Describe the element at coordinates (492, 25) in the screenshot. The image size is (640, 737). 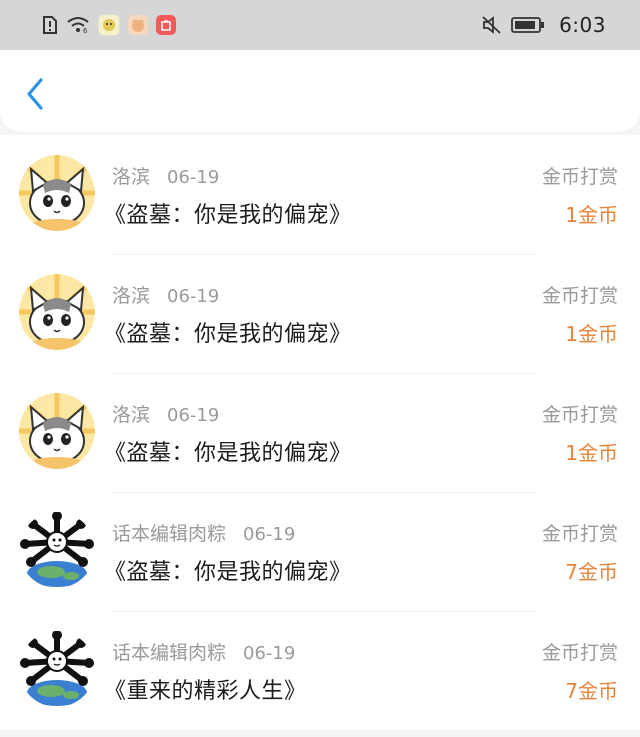
I see `mute-icon` at that location.